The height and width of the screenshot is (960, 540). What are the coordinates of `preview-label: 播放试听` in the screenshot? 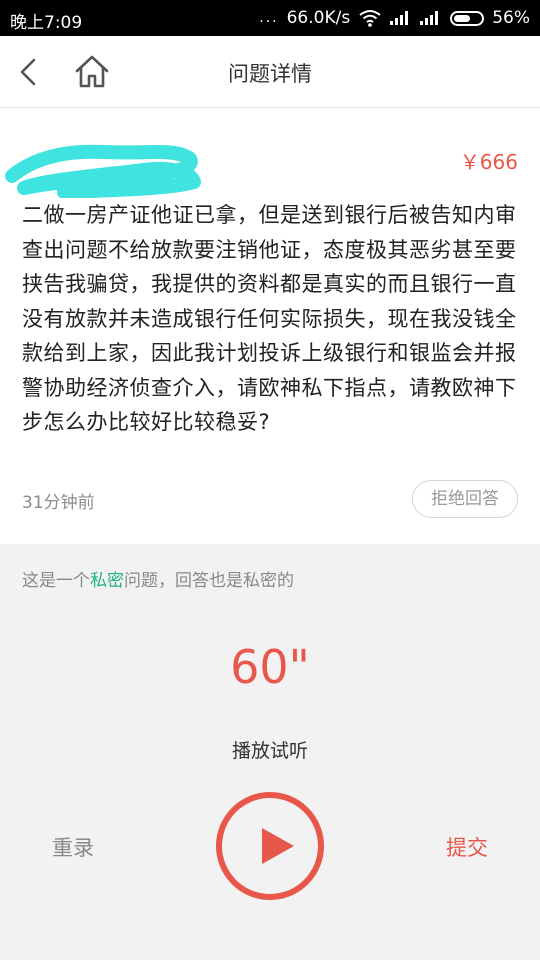 It's located at (269, 751).